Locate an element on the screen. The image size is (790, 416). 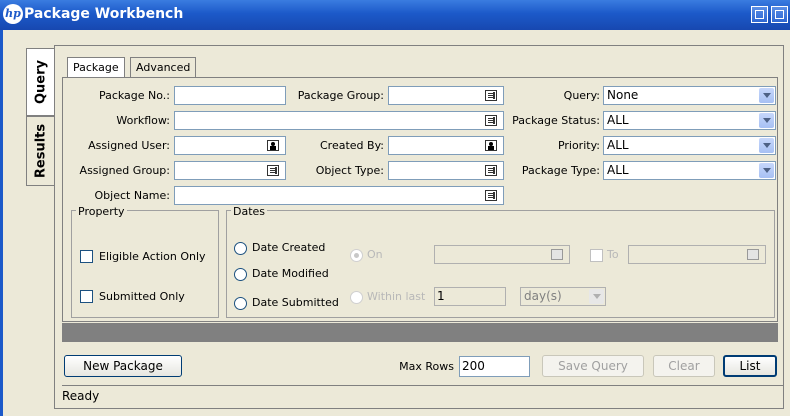
date-submitted-radio is located at coordinates (240, 303).